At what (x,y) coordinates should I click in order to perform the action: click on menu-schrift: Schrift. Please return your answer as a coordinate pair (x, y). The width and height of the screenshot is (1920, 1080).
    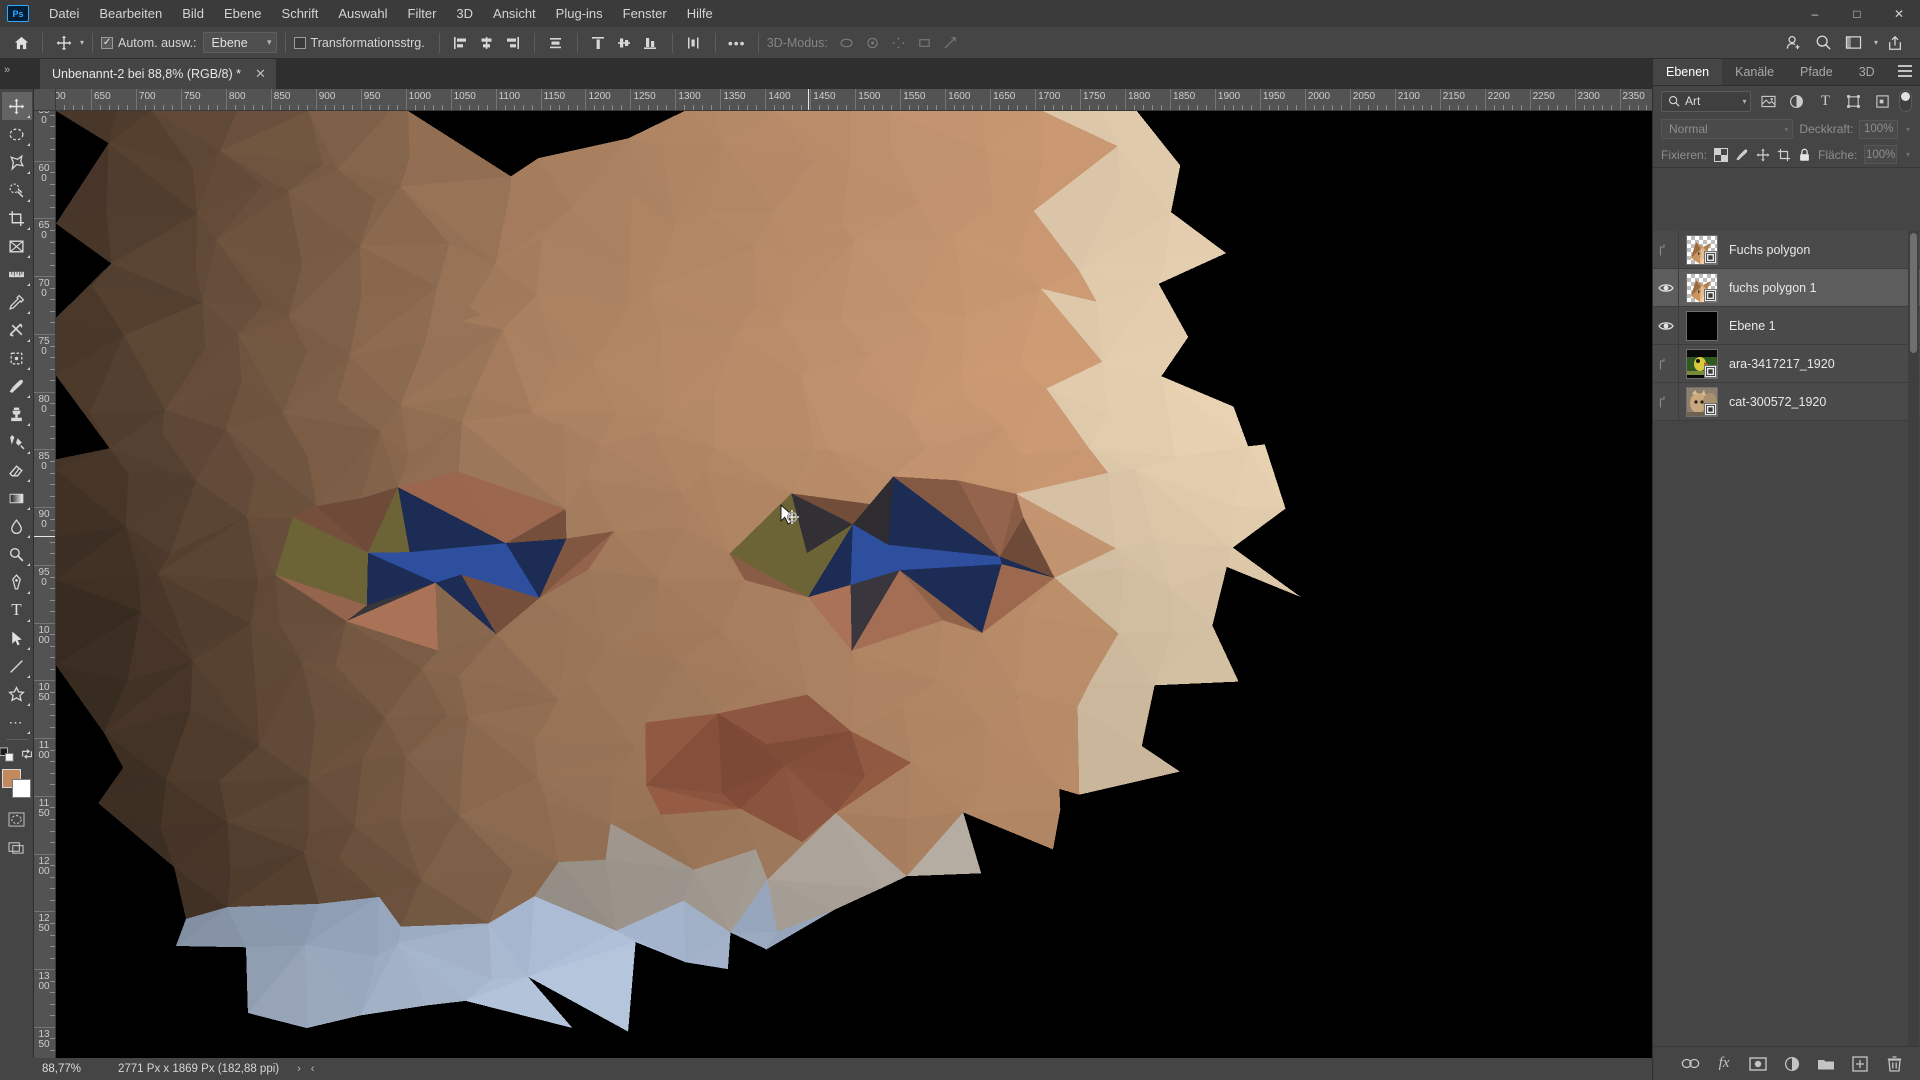
    Looking at the image, I should click on (300, 13).